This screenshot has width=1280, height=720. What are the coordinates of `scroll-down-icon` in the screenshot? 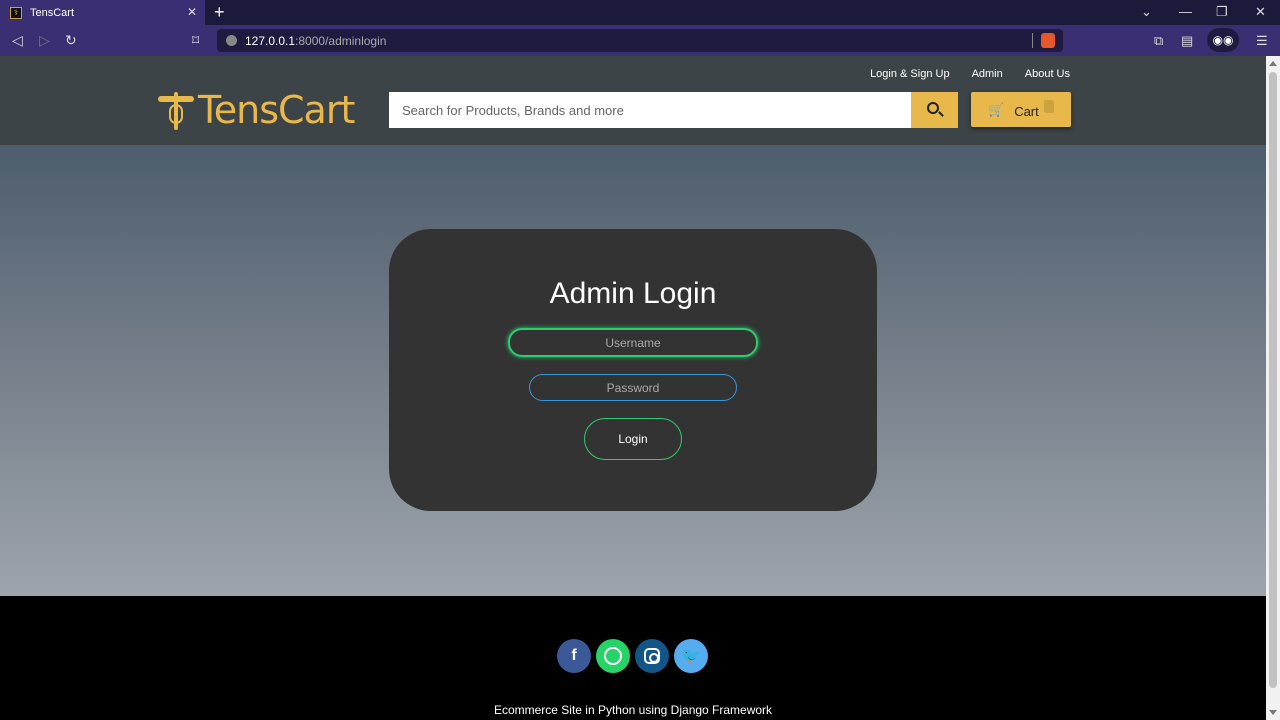 It's located at (1273, 712).